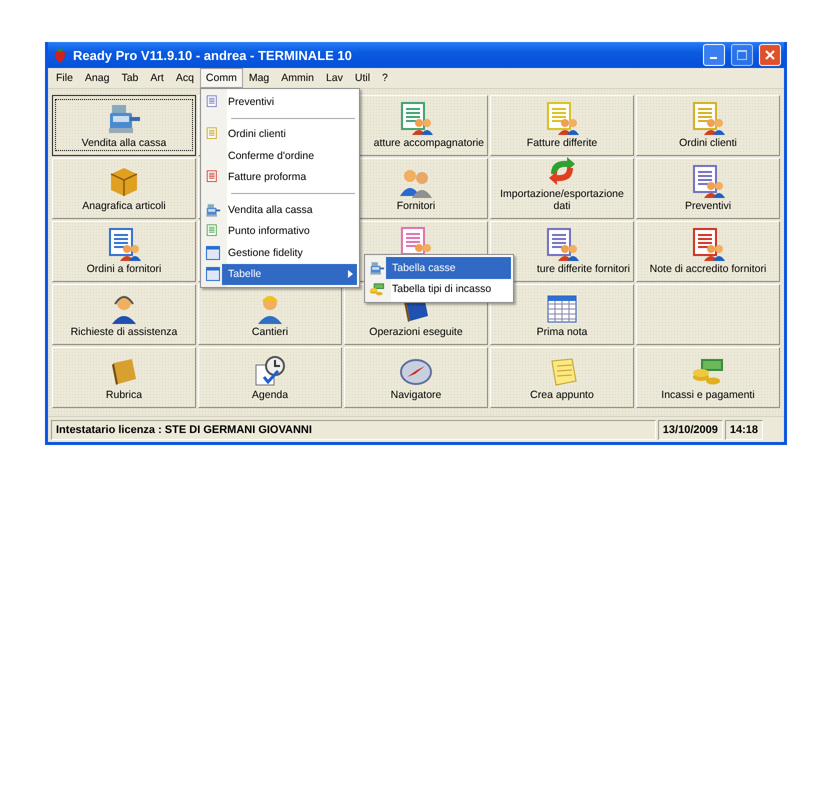 The width and height of the screenshot is (827, 800). What do you see at coordinates (124, 395) in the screenshot?
I see `tile-label: Rubrica` at bounding box center [124, 395].